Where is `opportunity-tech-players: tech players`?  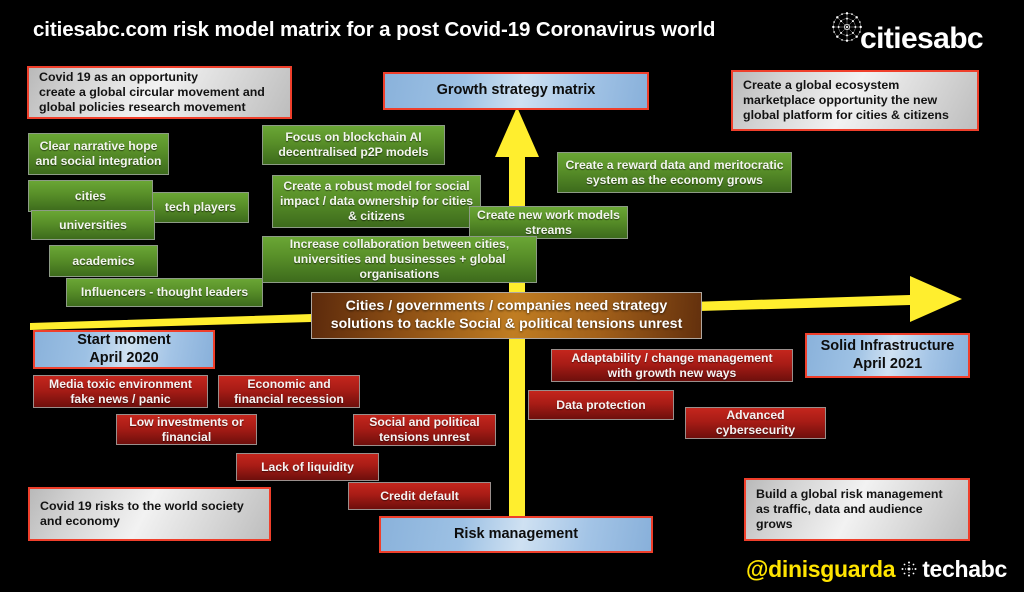
opportunity-tech-players: tech players is located at coordinates (200, 207).